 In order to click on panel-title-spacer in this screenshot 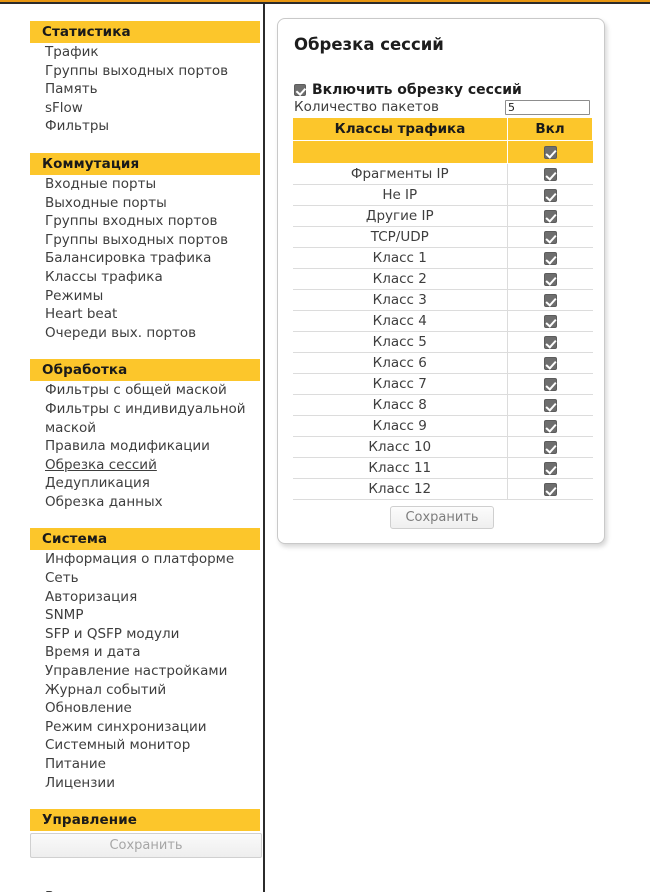, I will do `click(441, 68)`.